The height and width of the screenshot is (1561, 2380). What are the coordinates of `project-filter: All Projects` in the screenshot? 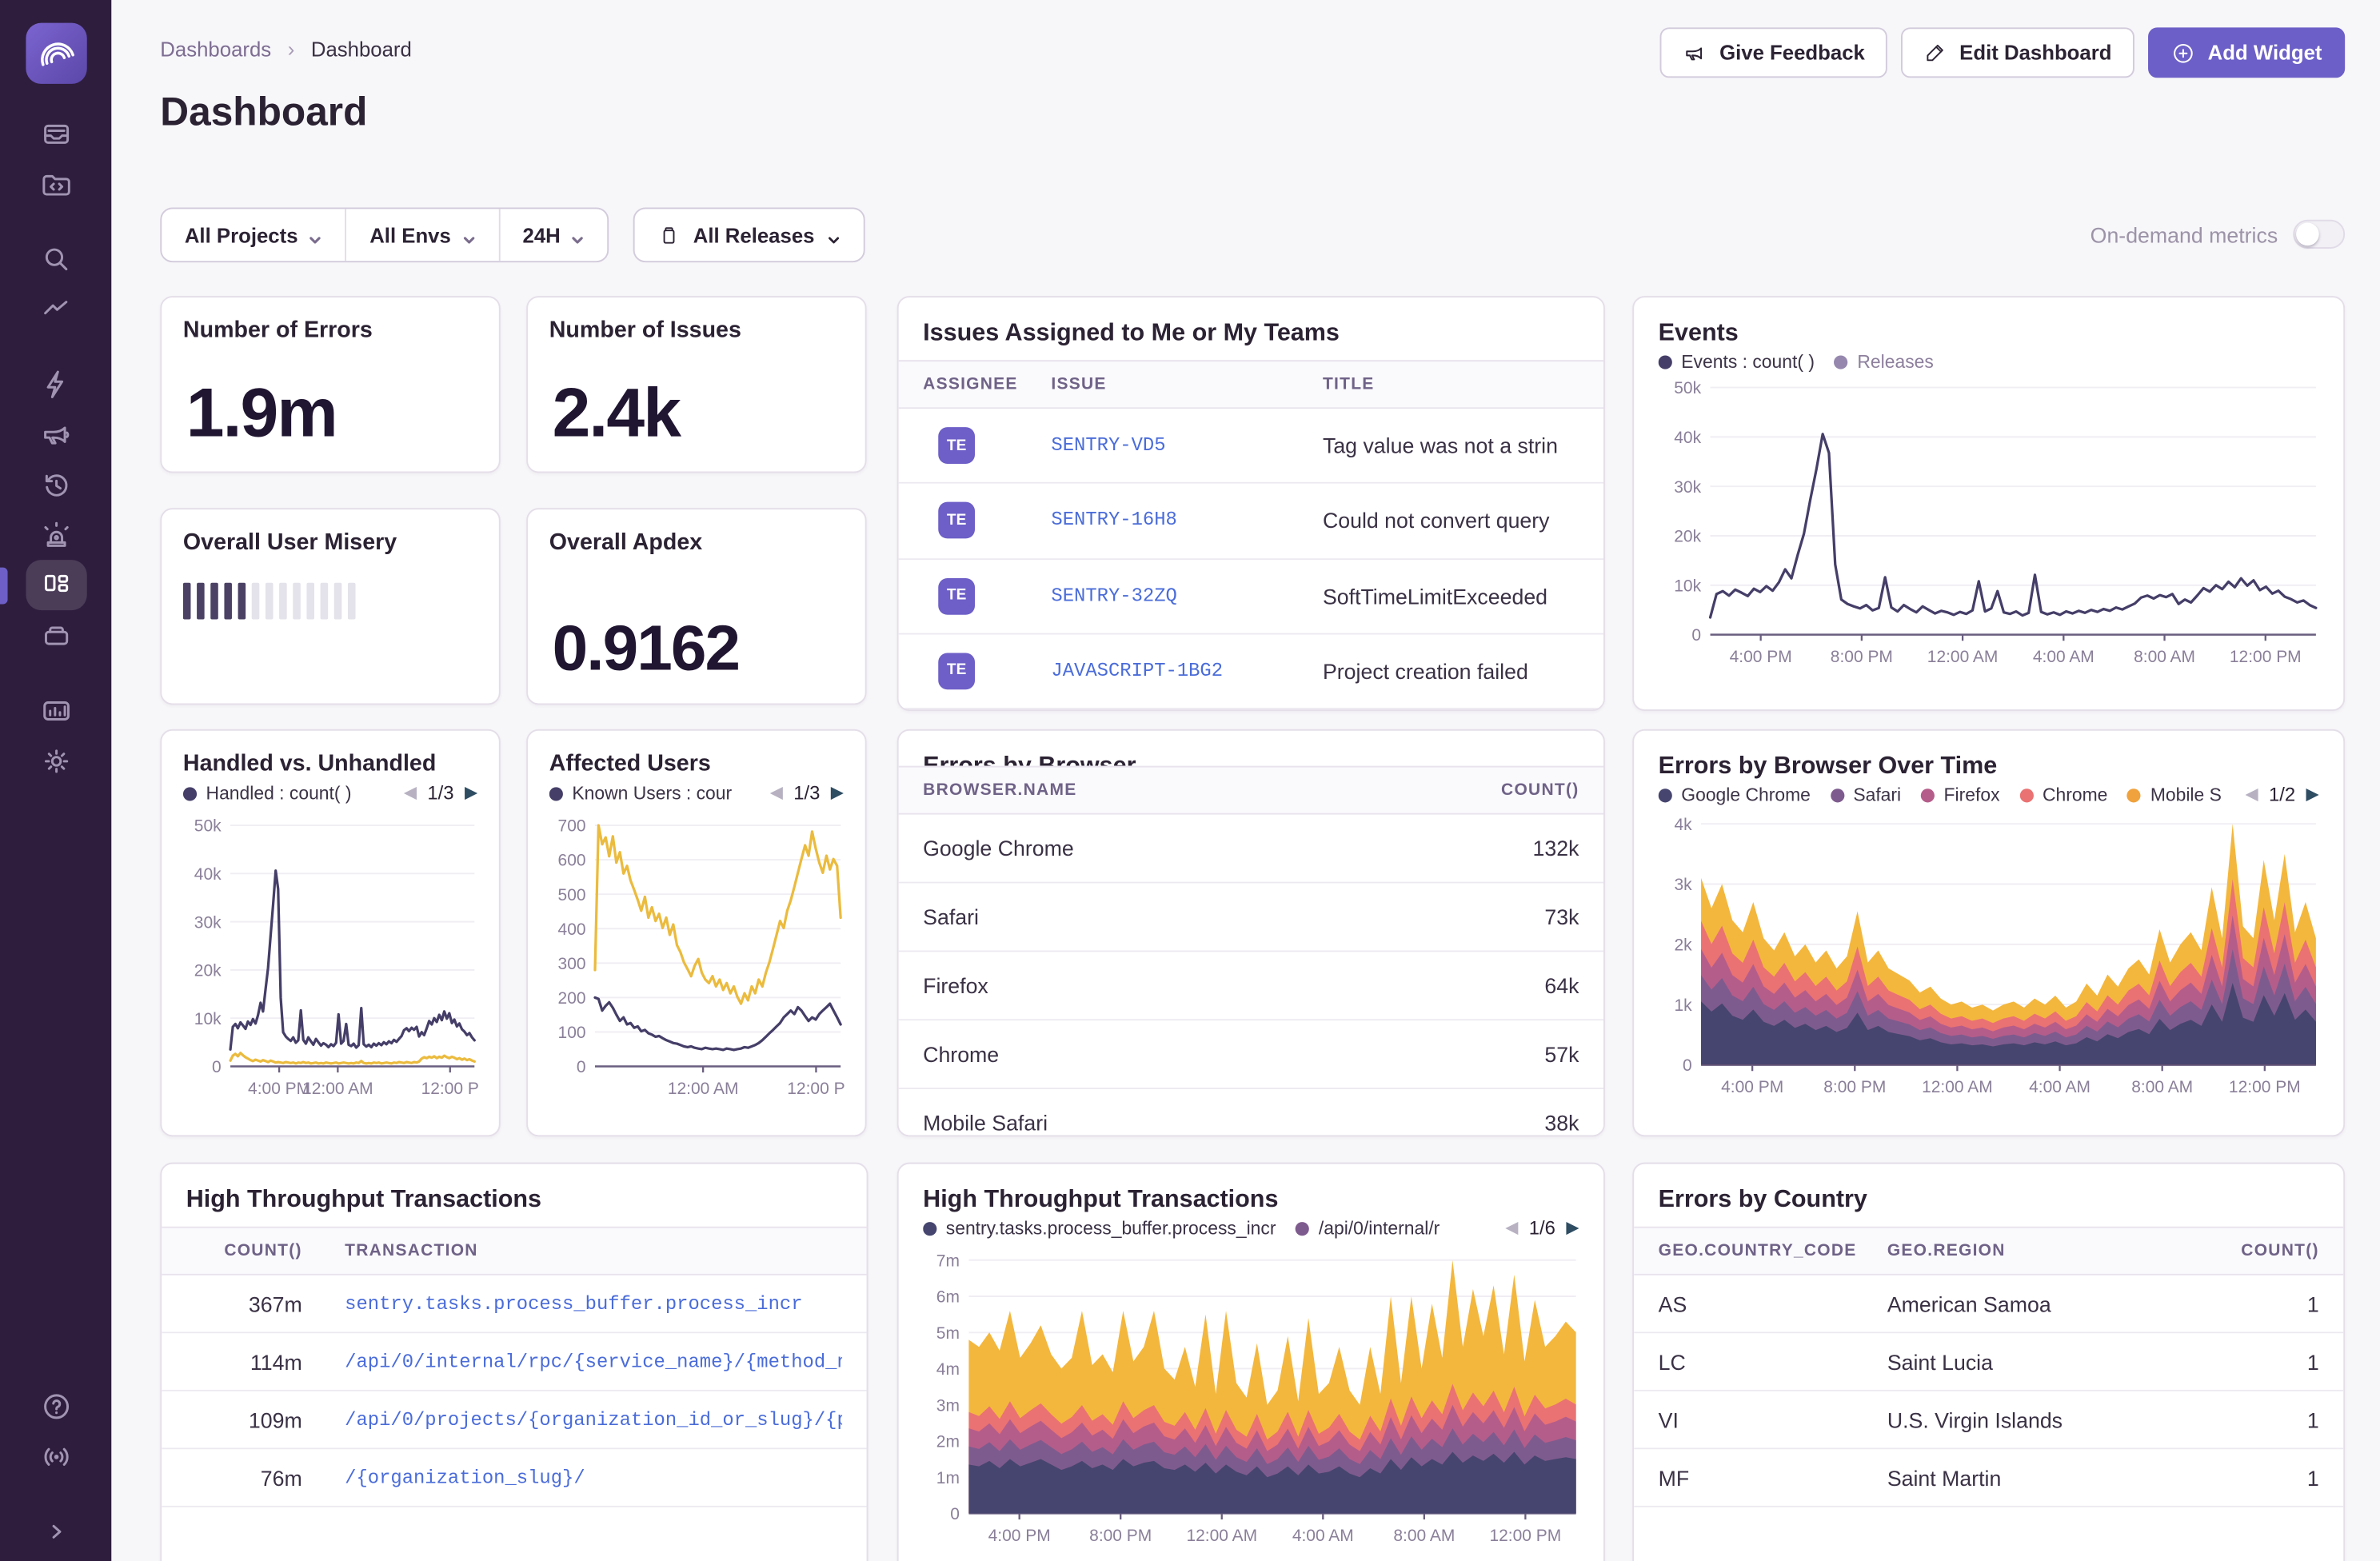 It's located at (253, 235).